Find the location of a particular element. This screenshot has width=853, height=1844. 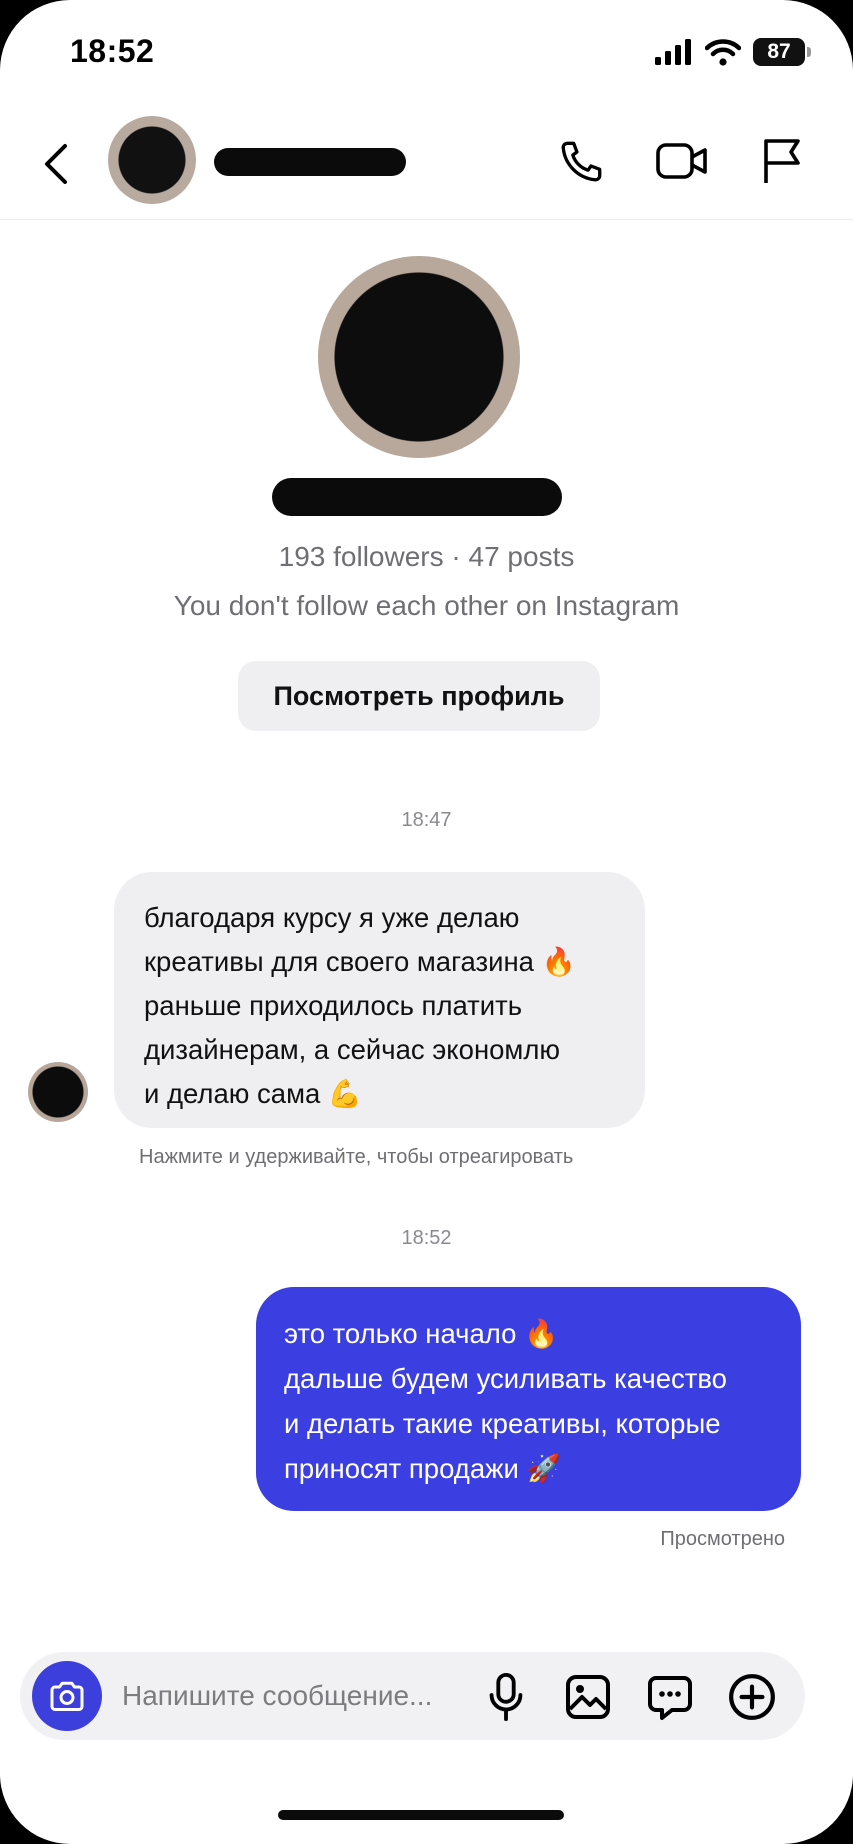

message-line: креативы для своего магазина 🔥 is located at coordinates (360, 961).